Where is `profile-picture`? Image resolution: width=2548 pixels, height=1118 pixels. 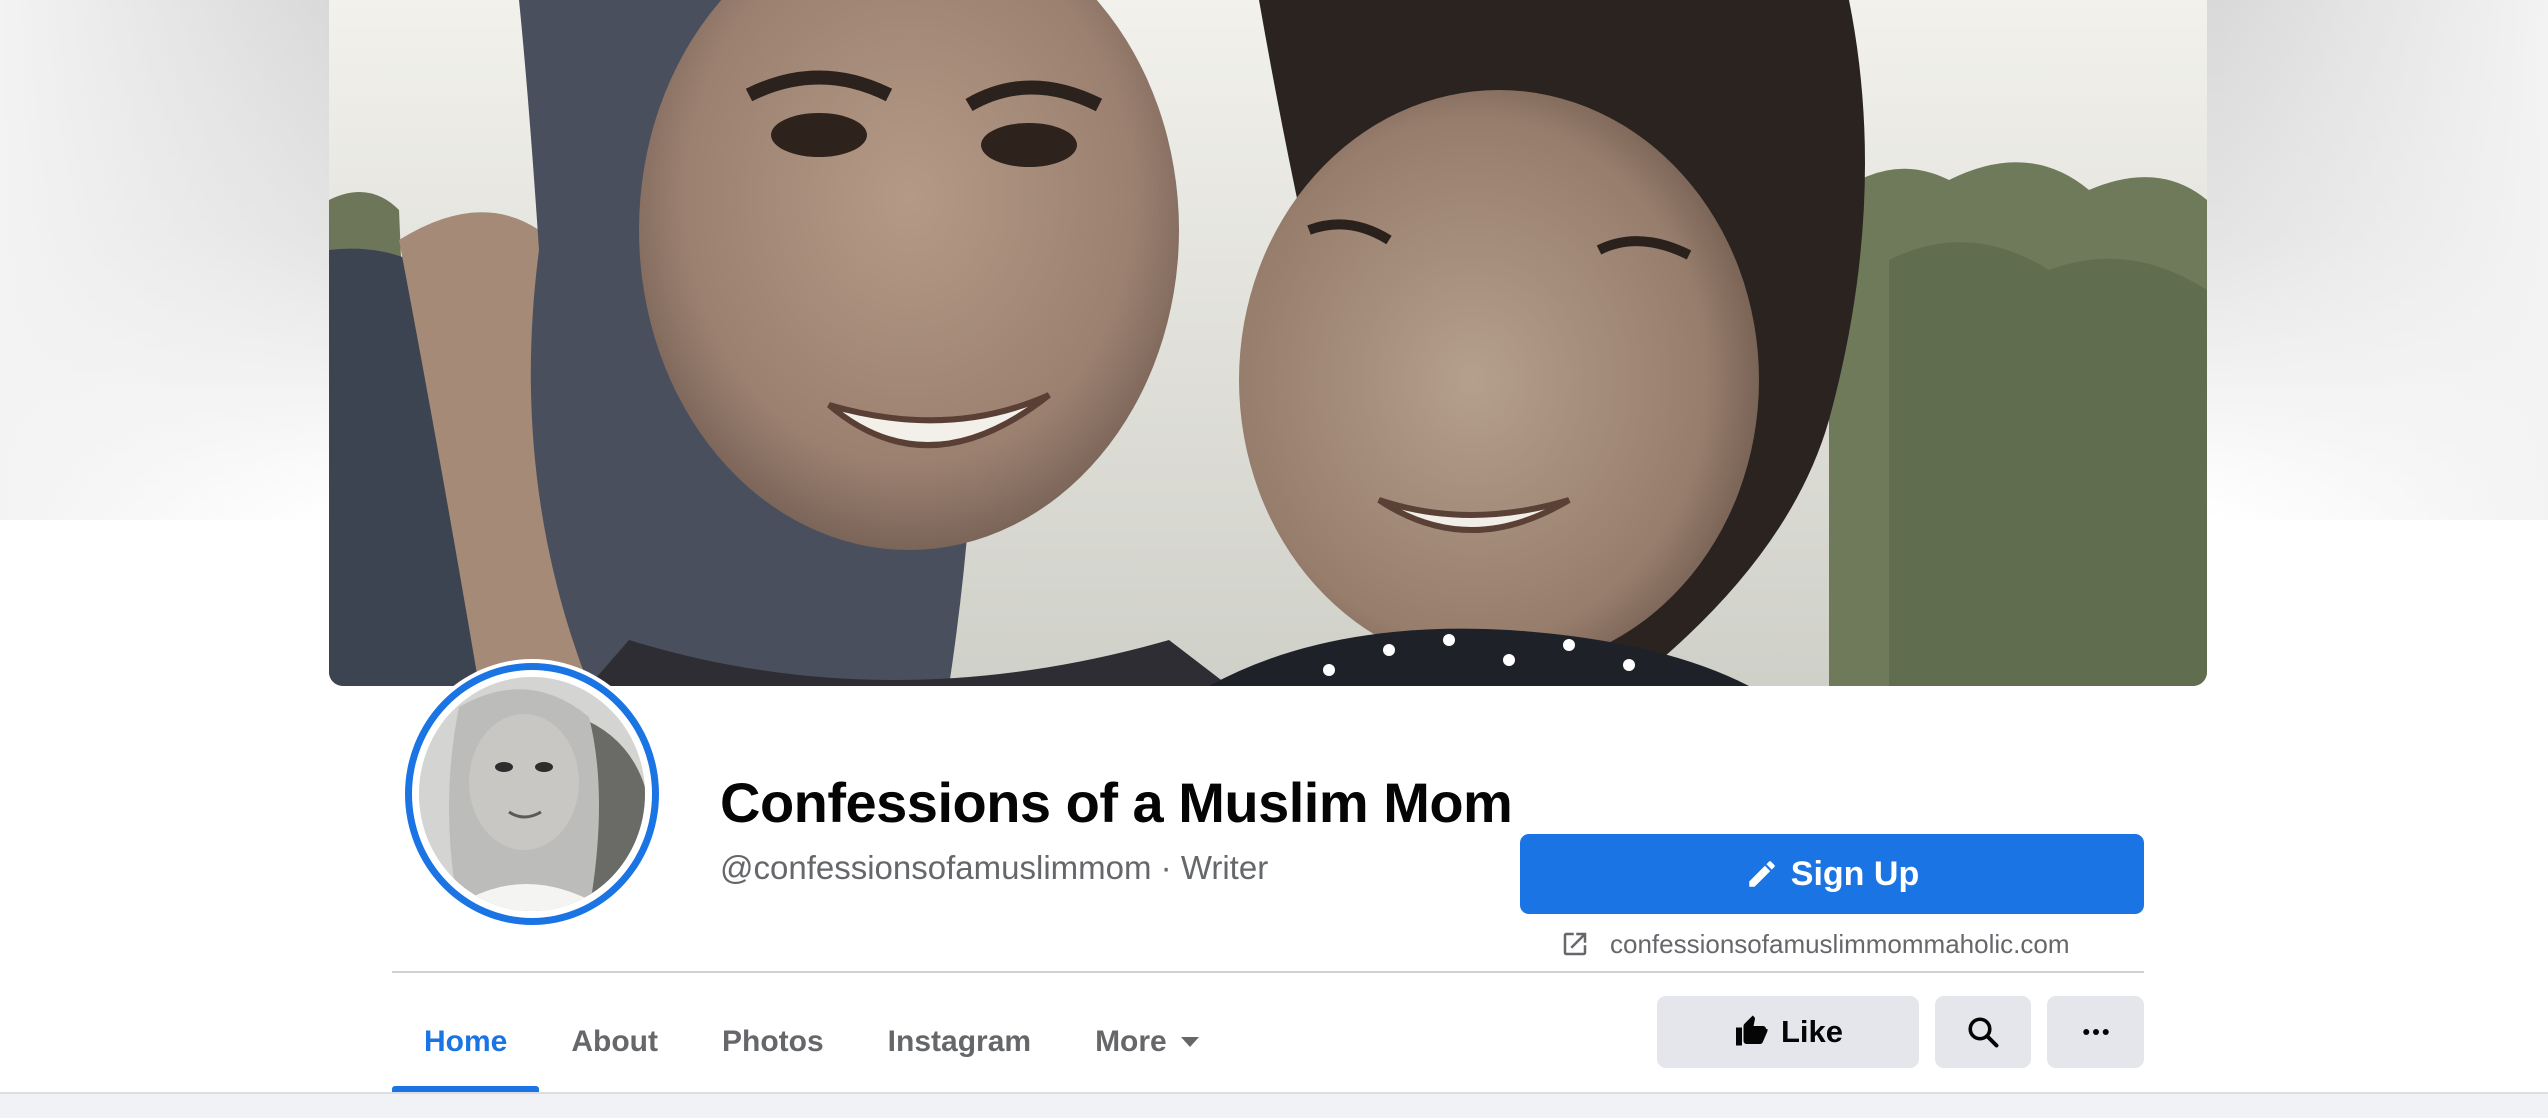
profile-picture is located at coordinates (532, 794).